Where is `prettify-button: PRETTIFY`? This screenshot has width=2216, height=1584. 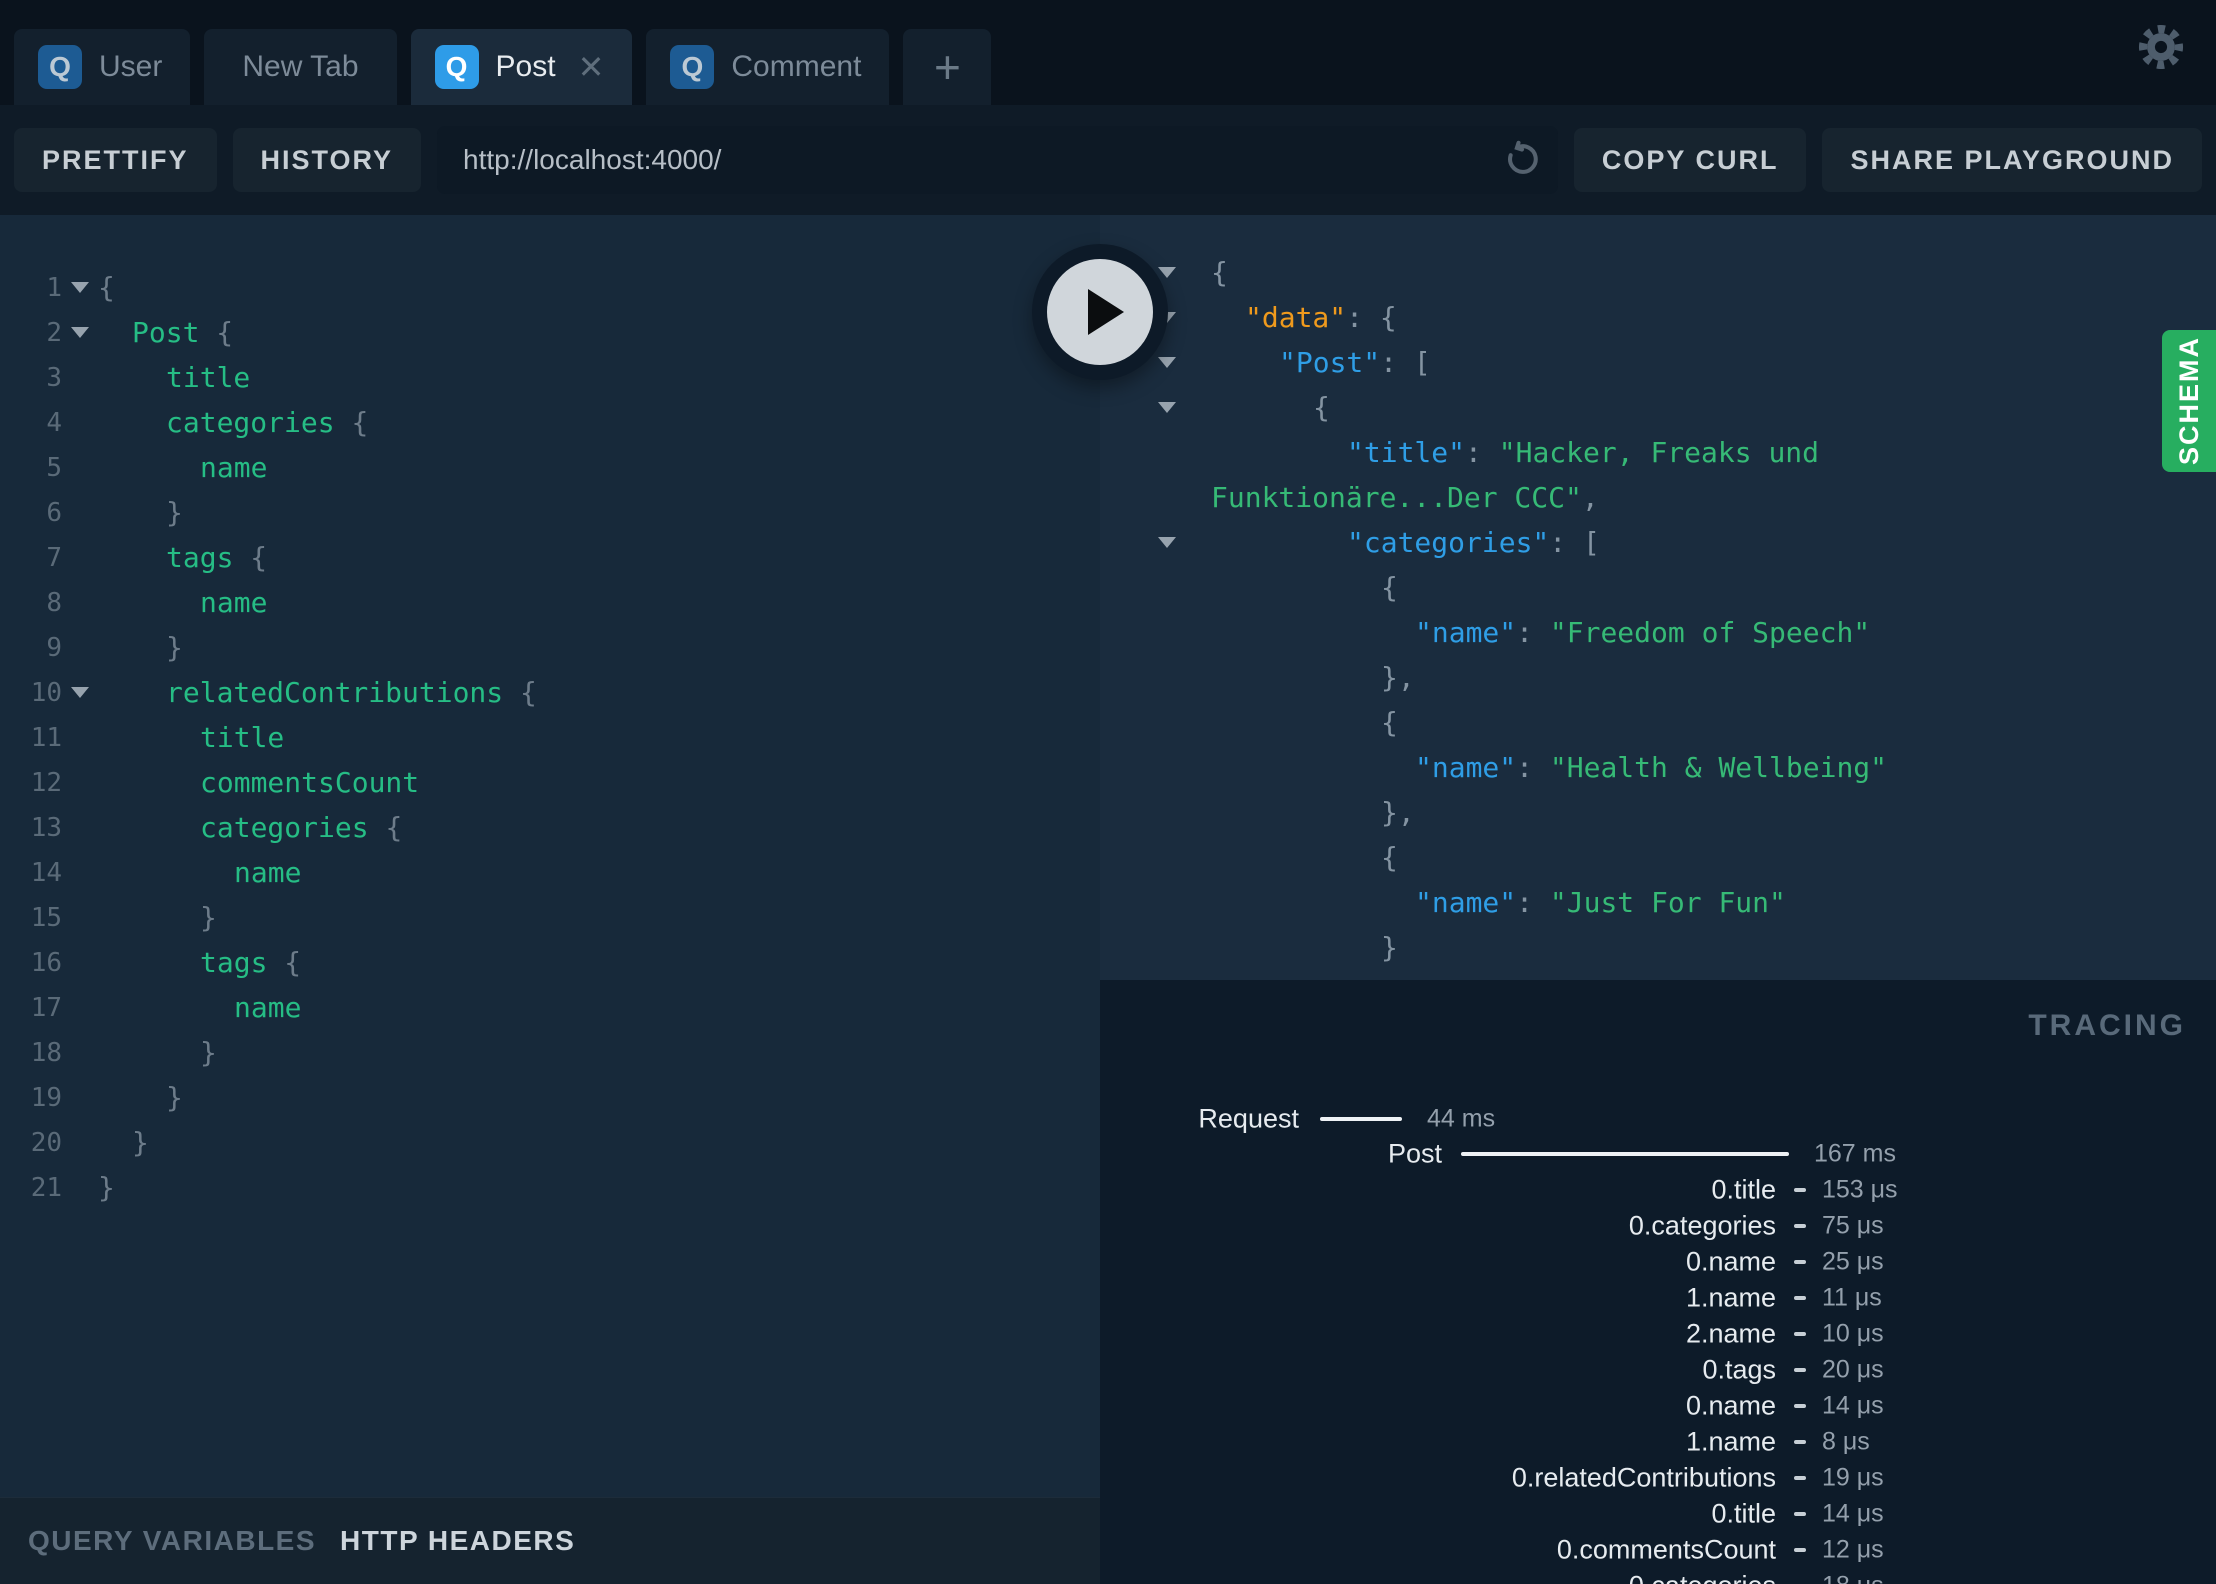 prettify-button: PRETTIFY is located at coordinates (115, 160).